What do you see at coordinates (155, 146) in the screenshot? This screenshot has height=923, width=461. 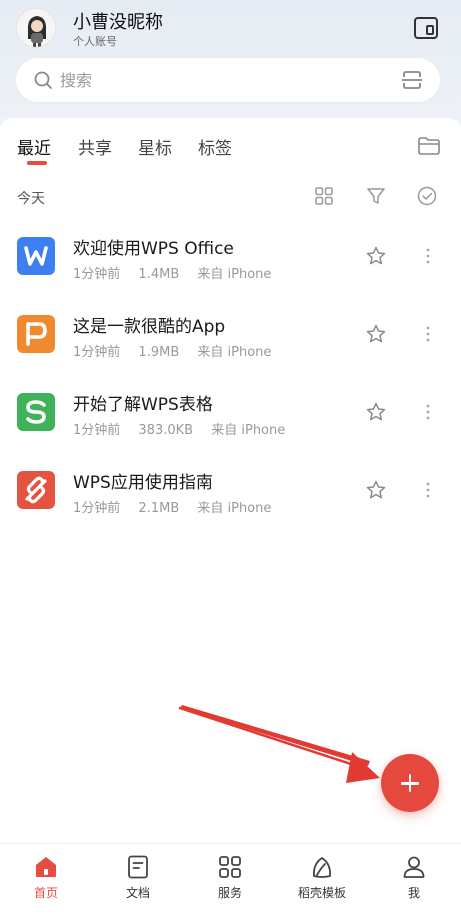 I see `tab-starred: 星标` at bounding box center [155, 146].